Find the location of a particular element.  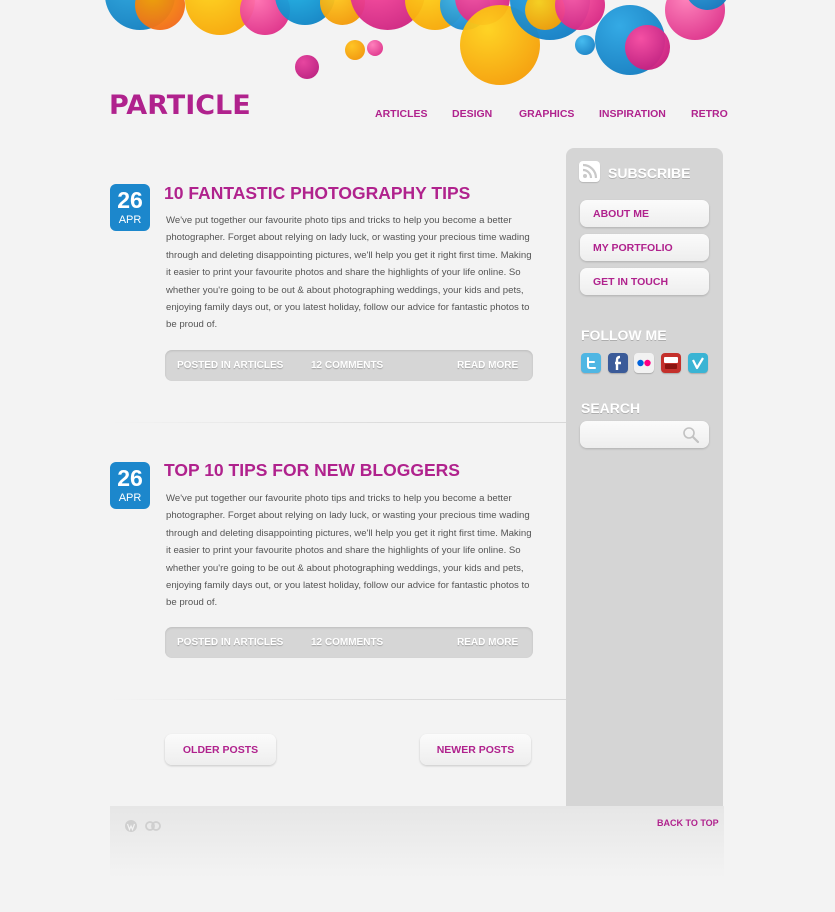

newer-posts-button: NEWER POSTS is located at coordinates (475, 749).